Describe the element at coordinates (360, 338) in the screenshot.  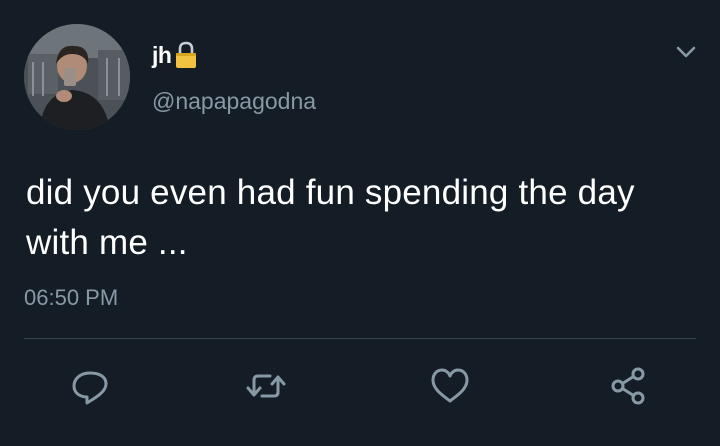
I see `divider` at that location.